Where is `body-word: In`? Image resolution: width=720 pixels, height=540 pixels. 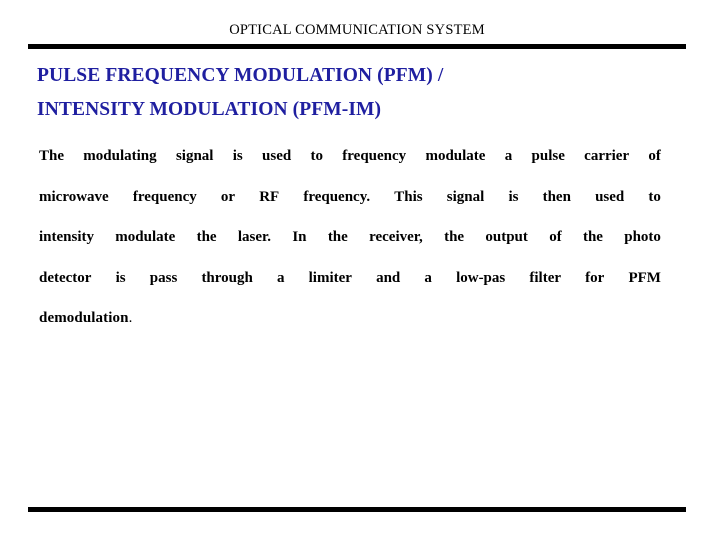 body-word: In is located at coordinates (299, 237).